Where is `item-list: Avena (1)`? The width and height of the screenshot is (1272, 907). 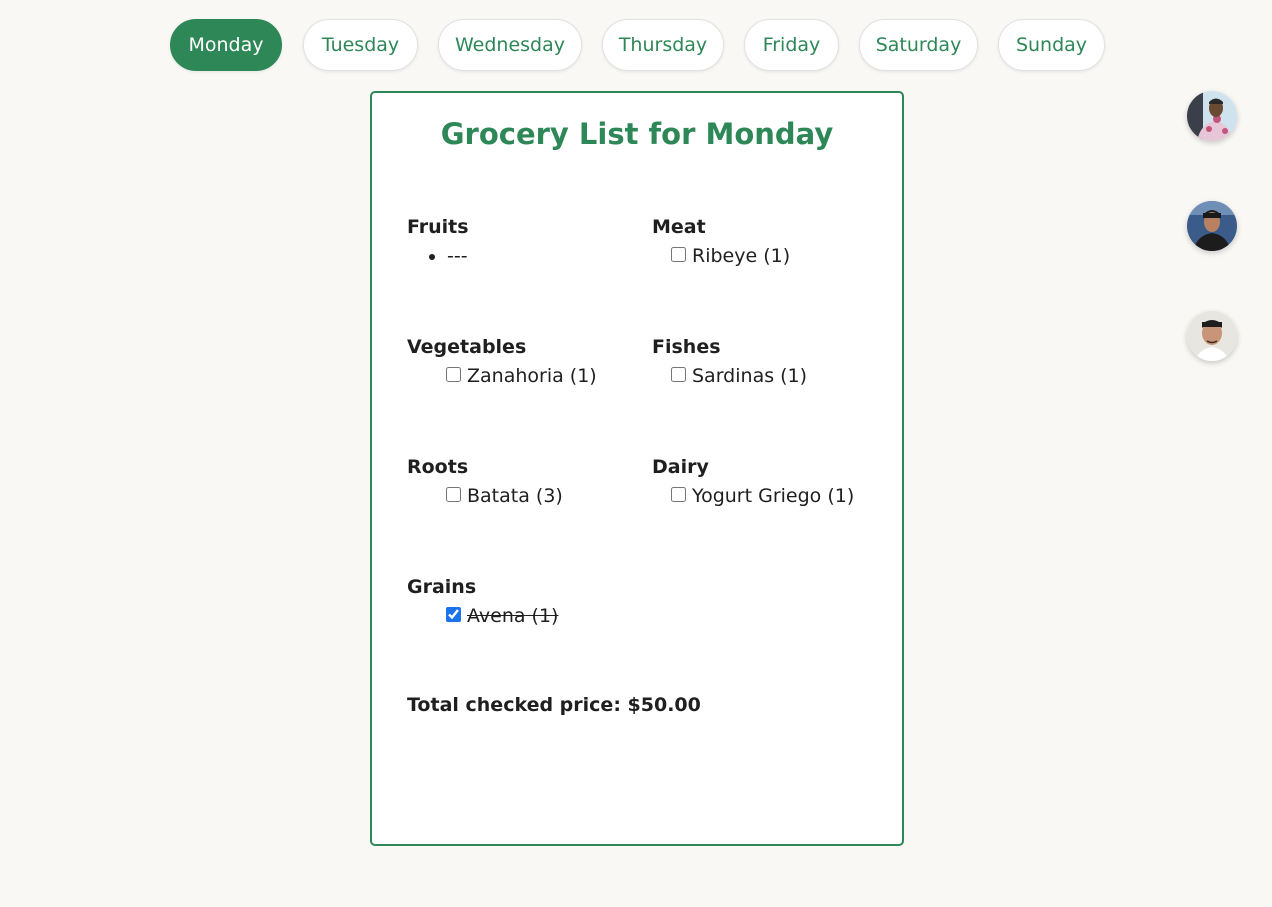 item-list: Avena (1) is located at coordinates (502, 616).